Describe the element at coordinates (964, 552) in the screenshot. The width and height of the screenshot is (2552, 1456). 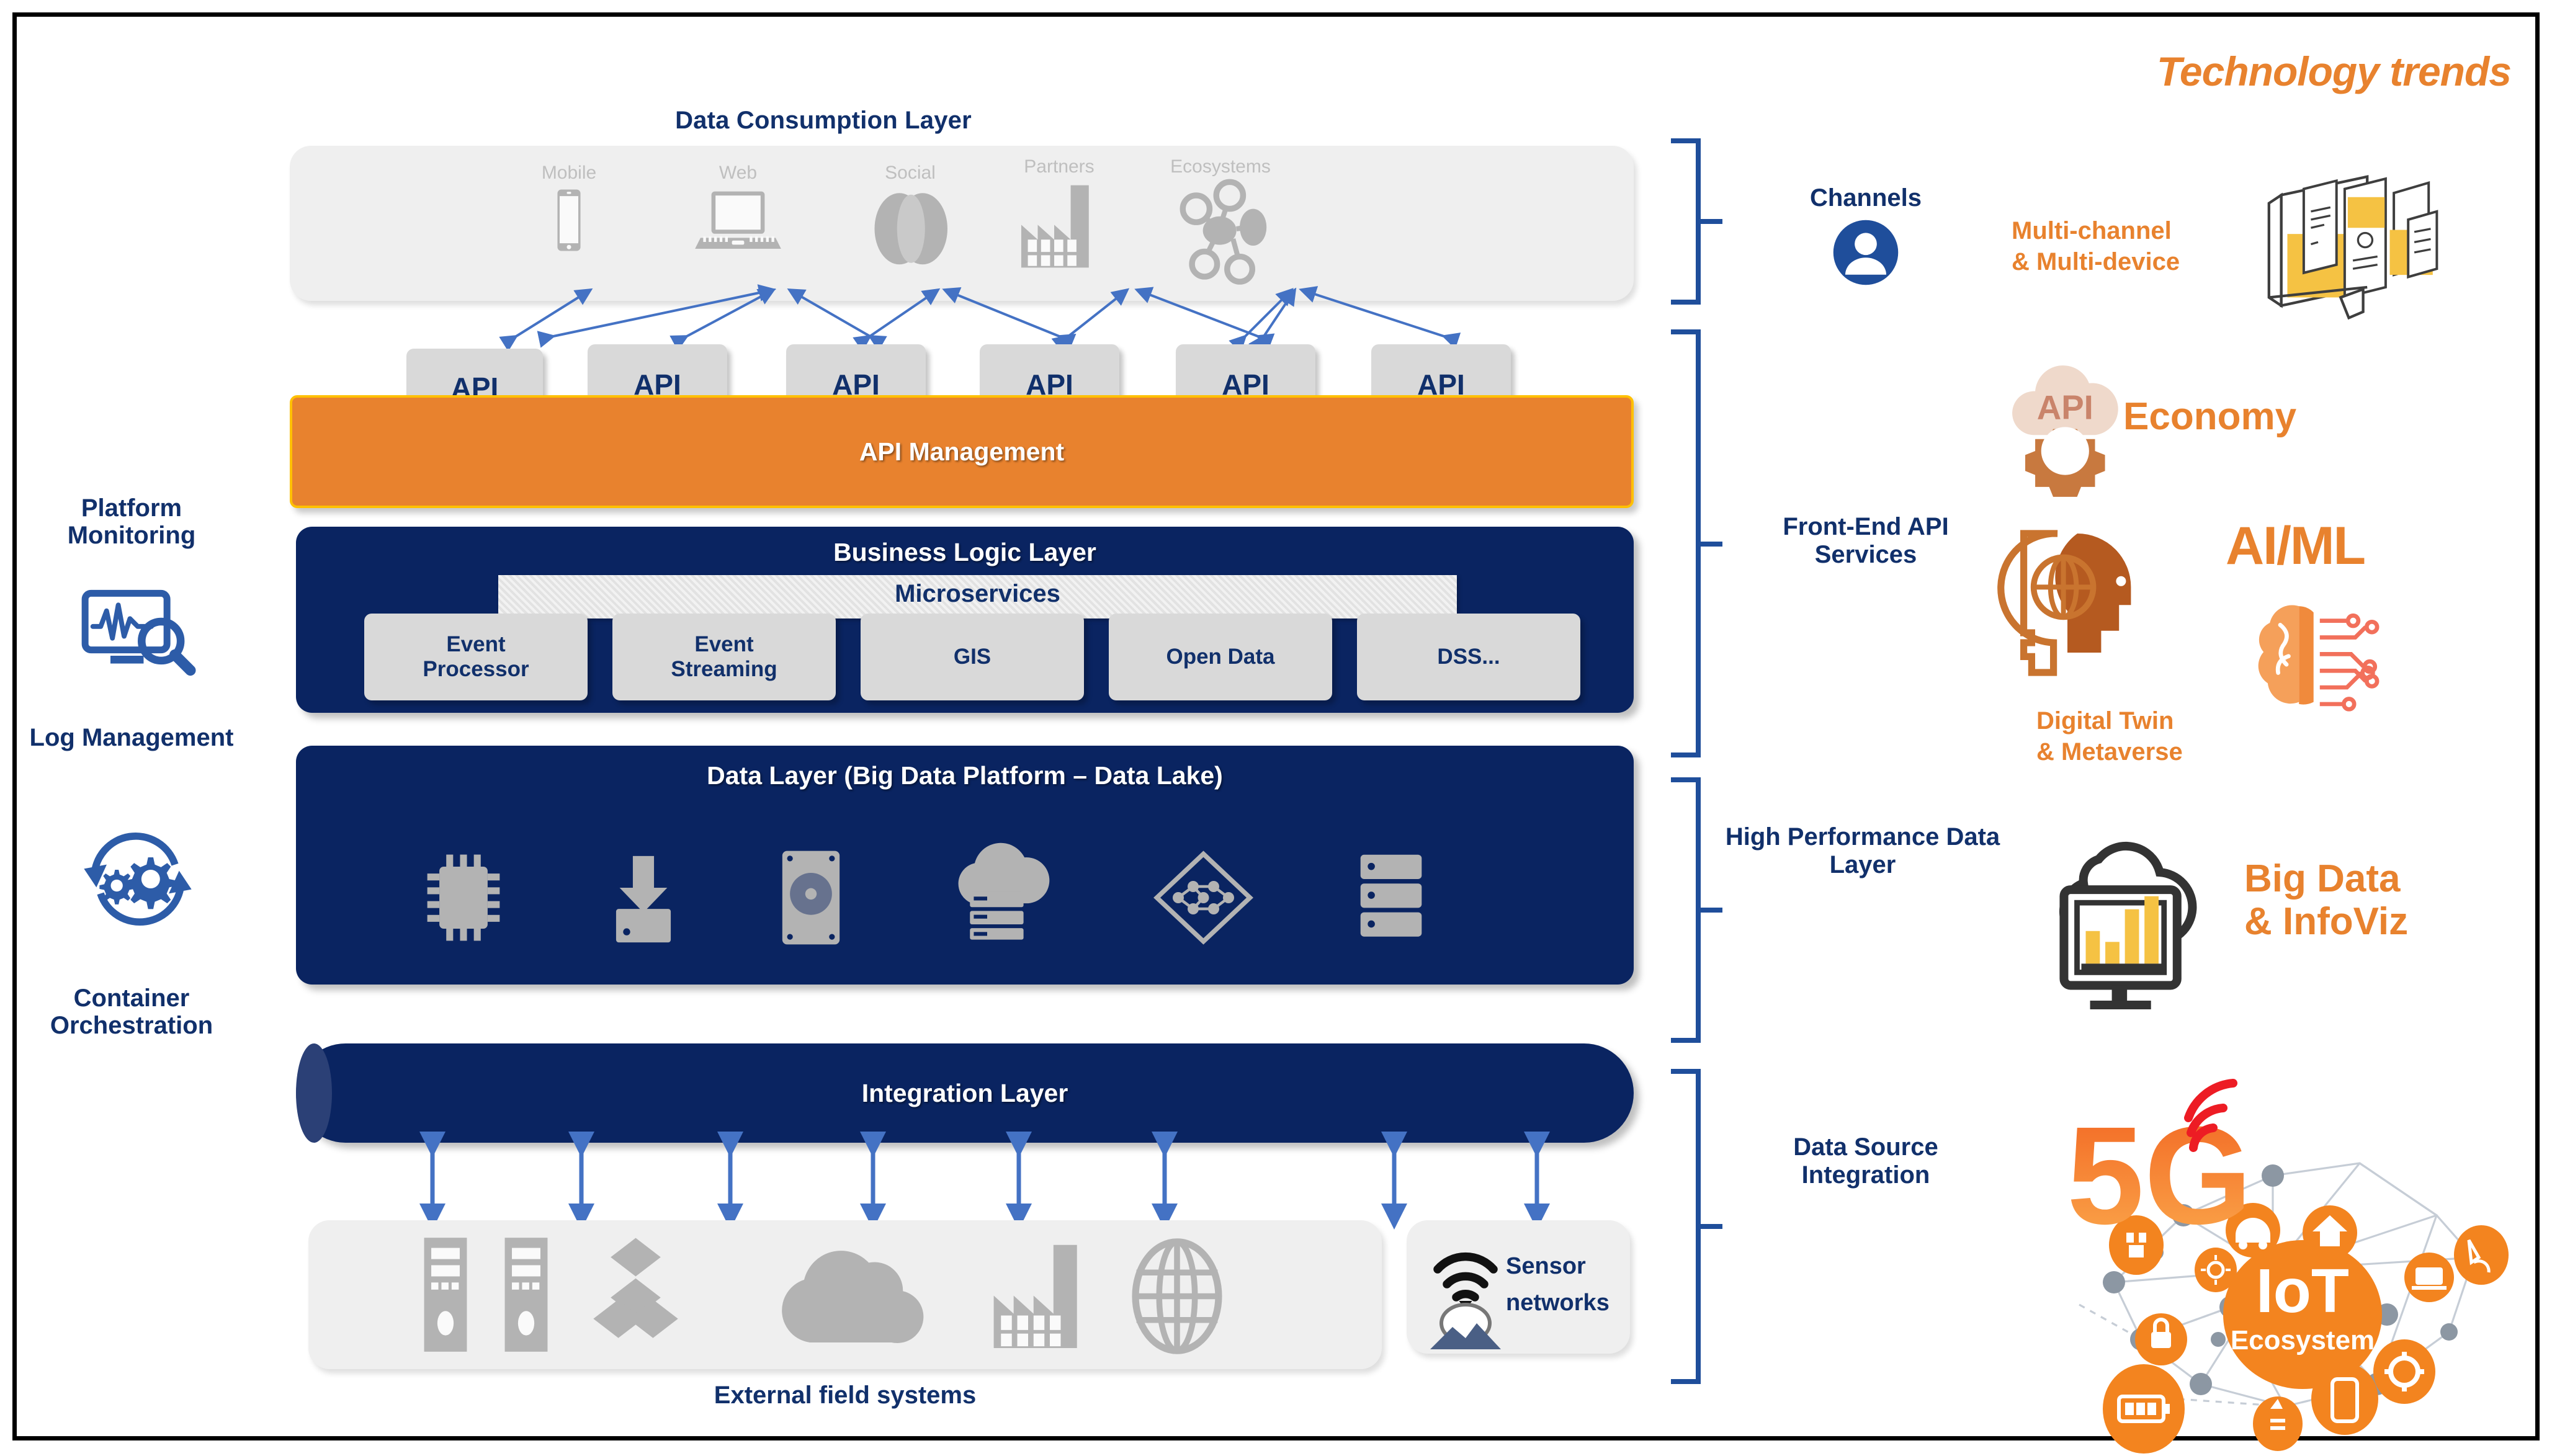
I see `business-logic-title: Business Logic Layer` at that location.